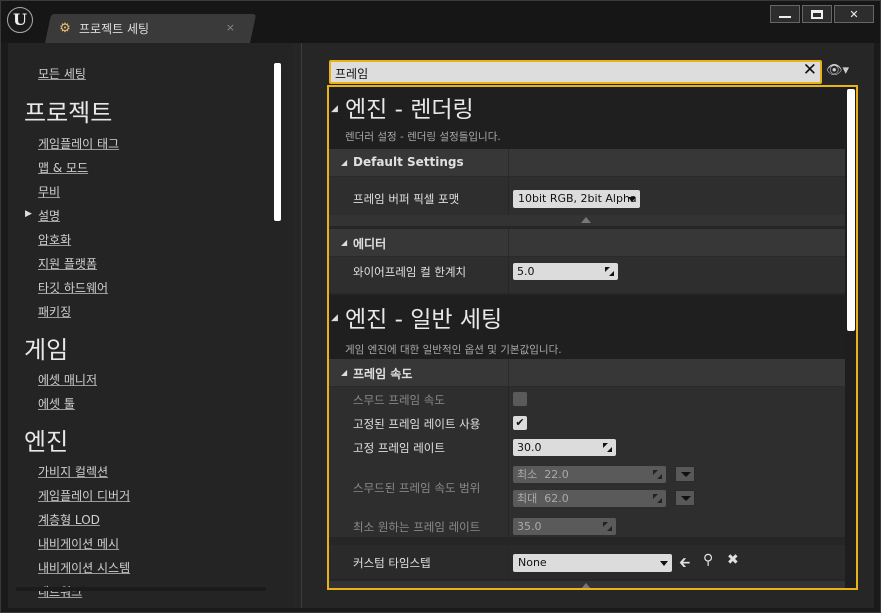 This screenshot has height=613, width=881. Describe the element at coordinates (532, 562) in the screenshot. I see `dropdown-value: None` at that location.